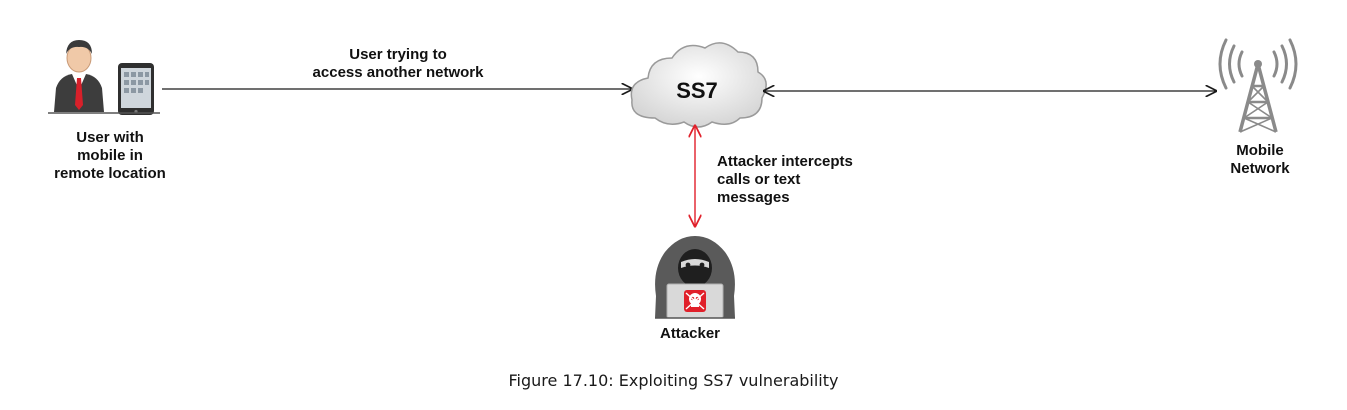  I want to click on skull-icon, so click(695, 301).